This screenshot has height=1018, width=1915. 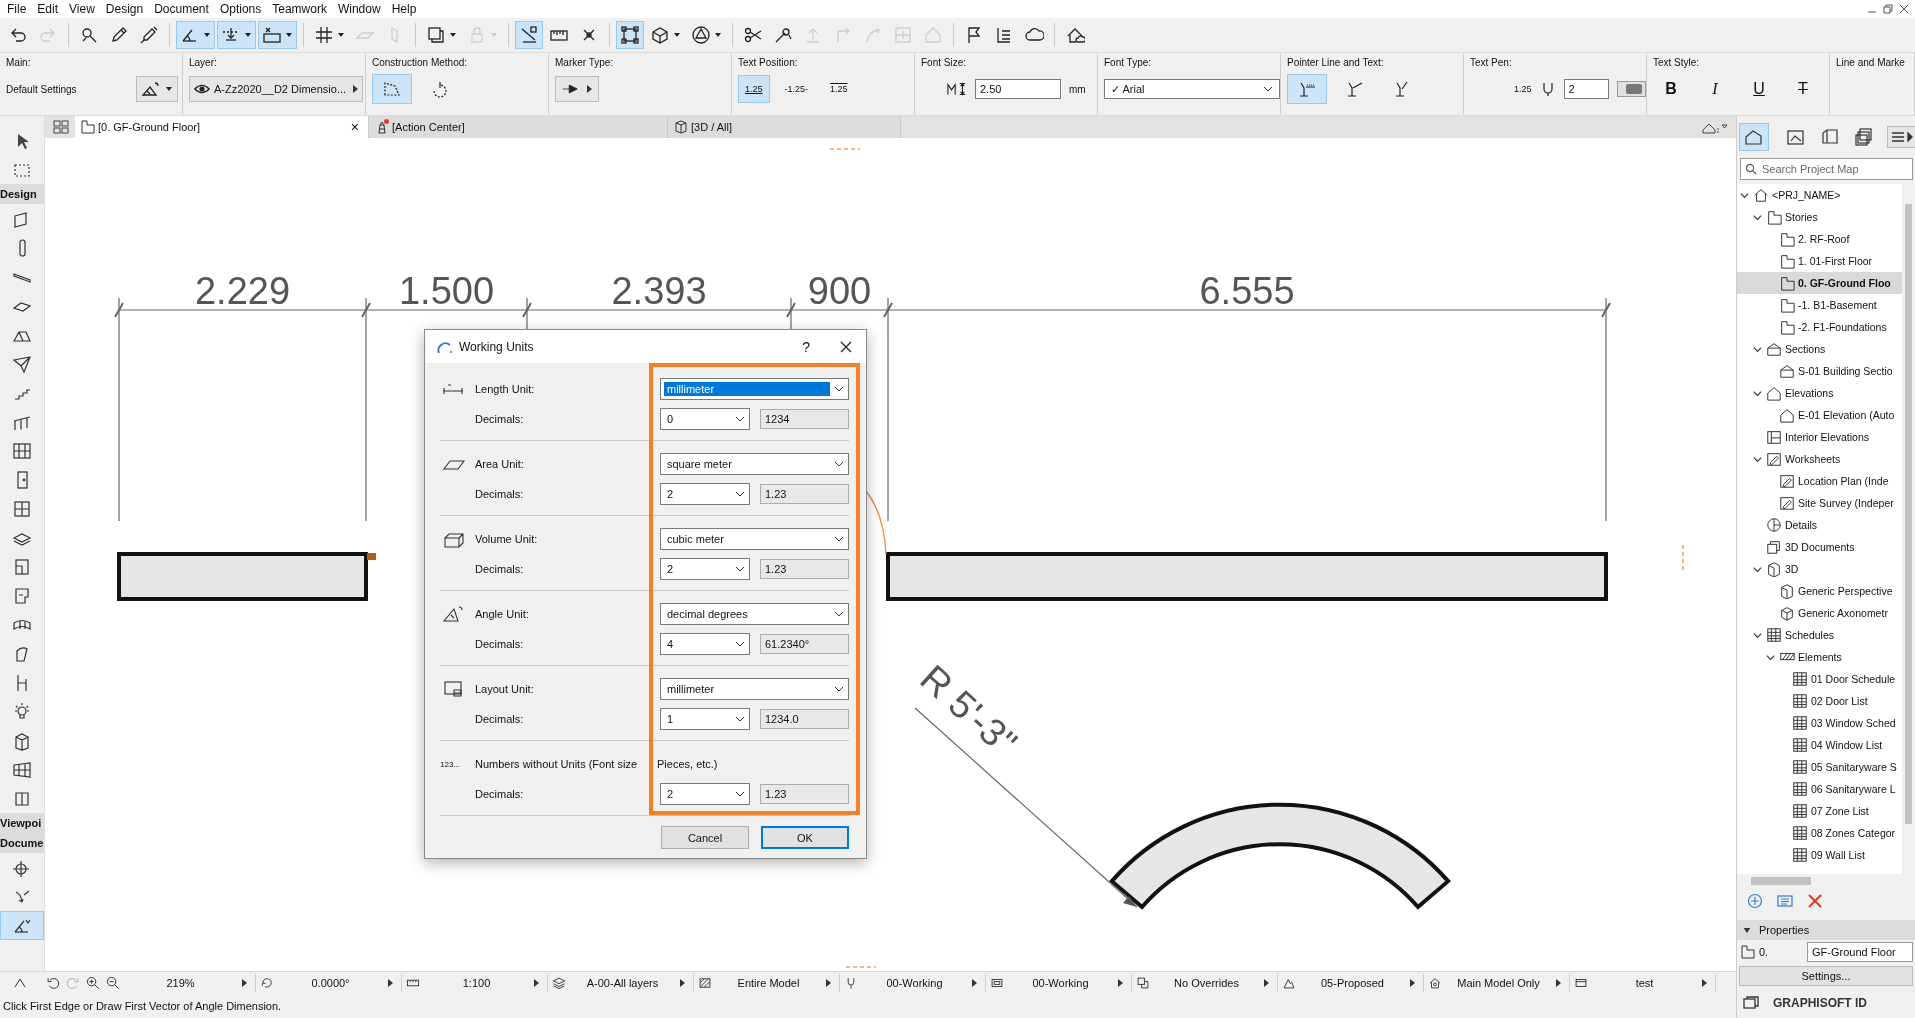 What do you see at coordinates (1018, 89) in the screenshot?
I see `font-size-field: 2.50` at bounding box center [1018, 89].